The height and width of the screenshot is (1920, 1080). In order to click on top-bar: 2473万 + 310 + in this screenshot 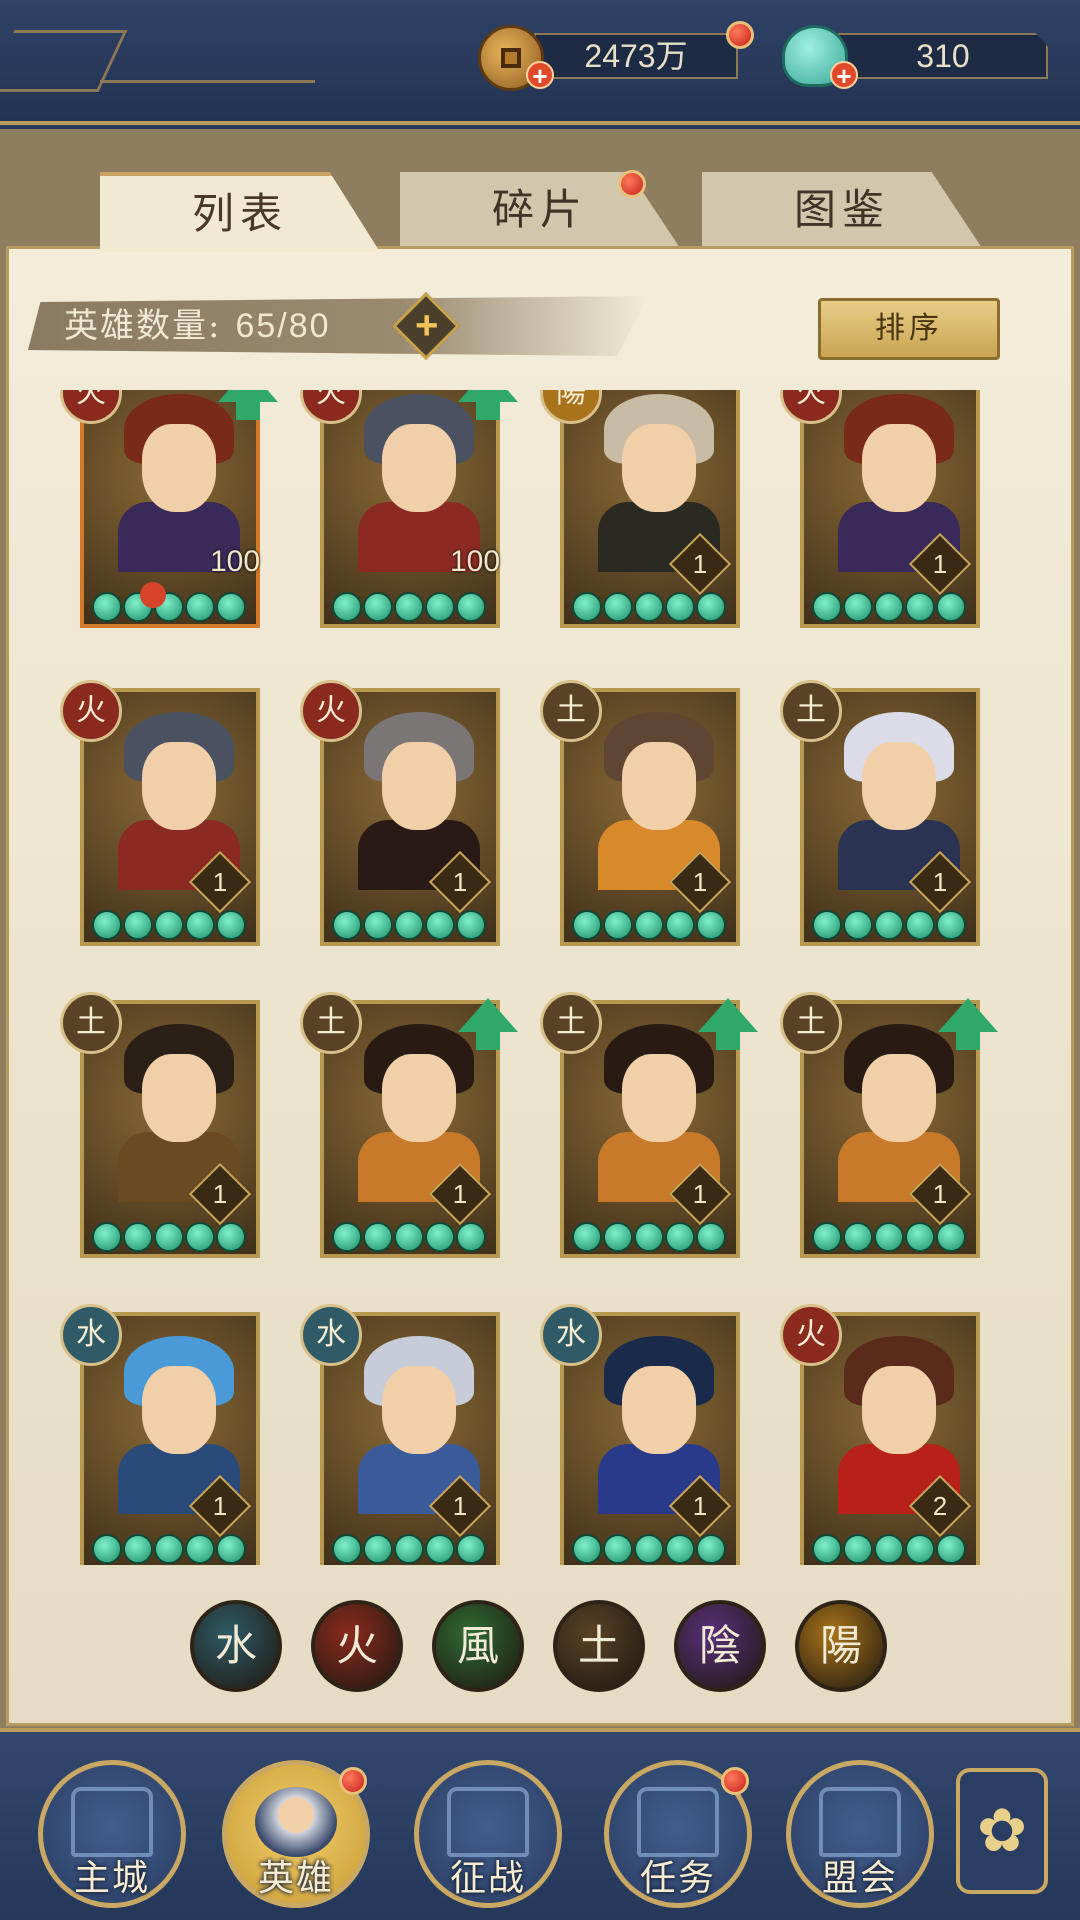, I will do `click(540, 62)`.